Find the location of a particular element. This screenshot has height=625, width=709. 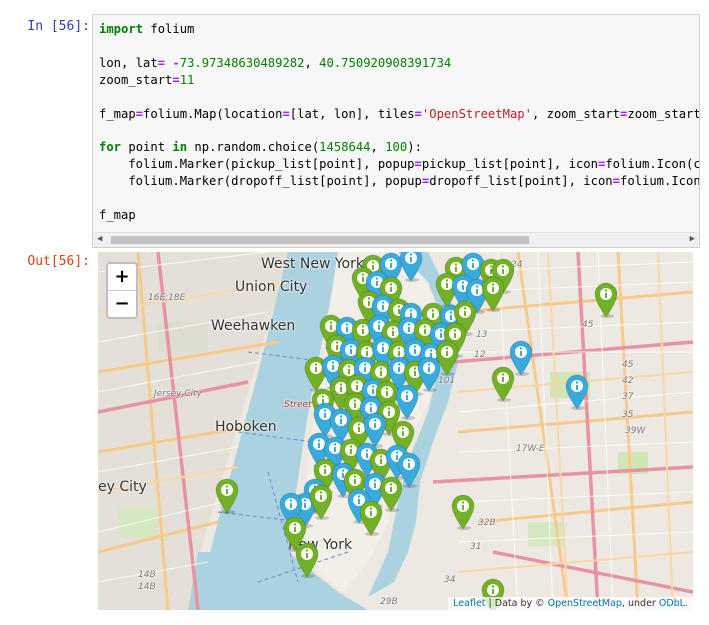

label-west-new-york: West New York is located at coordinates (312, 264).